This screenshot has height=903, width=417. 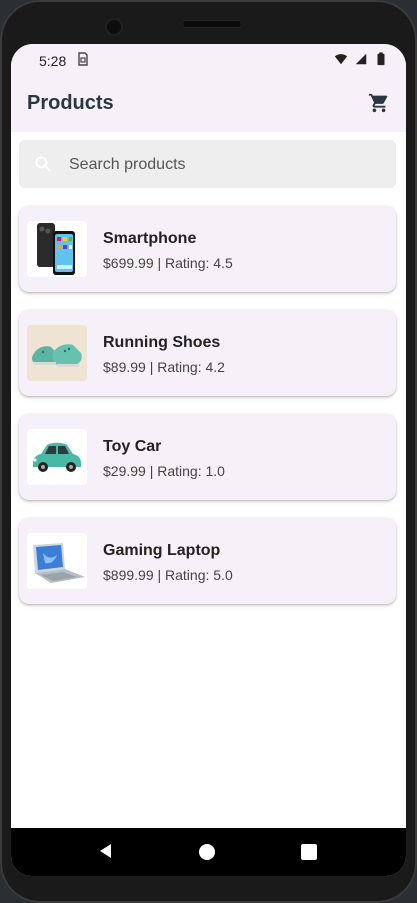 I want to click on sim-icon, so click(x=83, y=60).